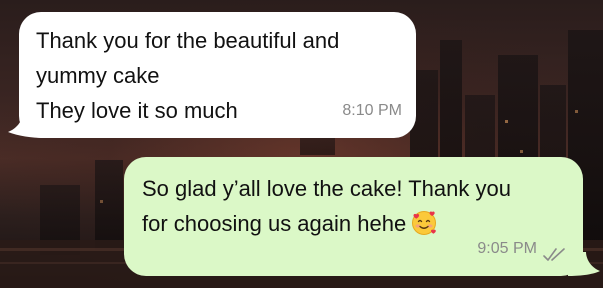  What do you see at coordinates (372, 110) in the screenshot?
I see `message-timestamp: 8:10 PM` at bounding box center [372, 110].